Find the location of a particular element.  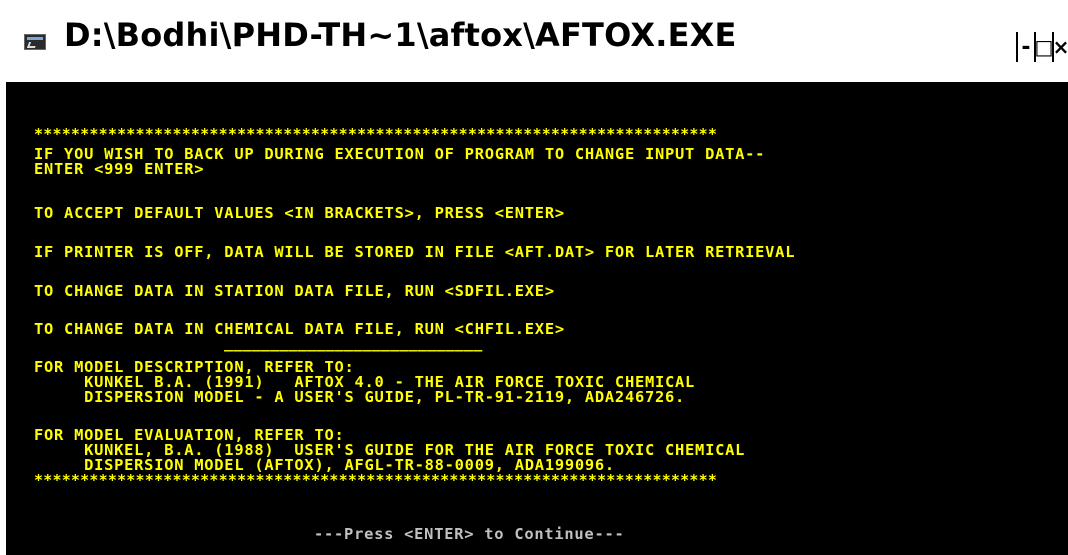

console-app-icon is located at coordinates (35, 42).